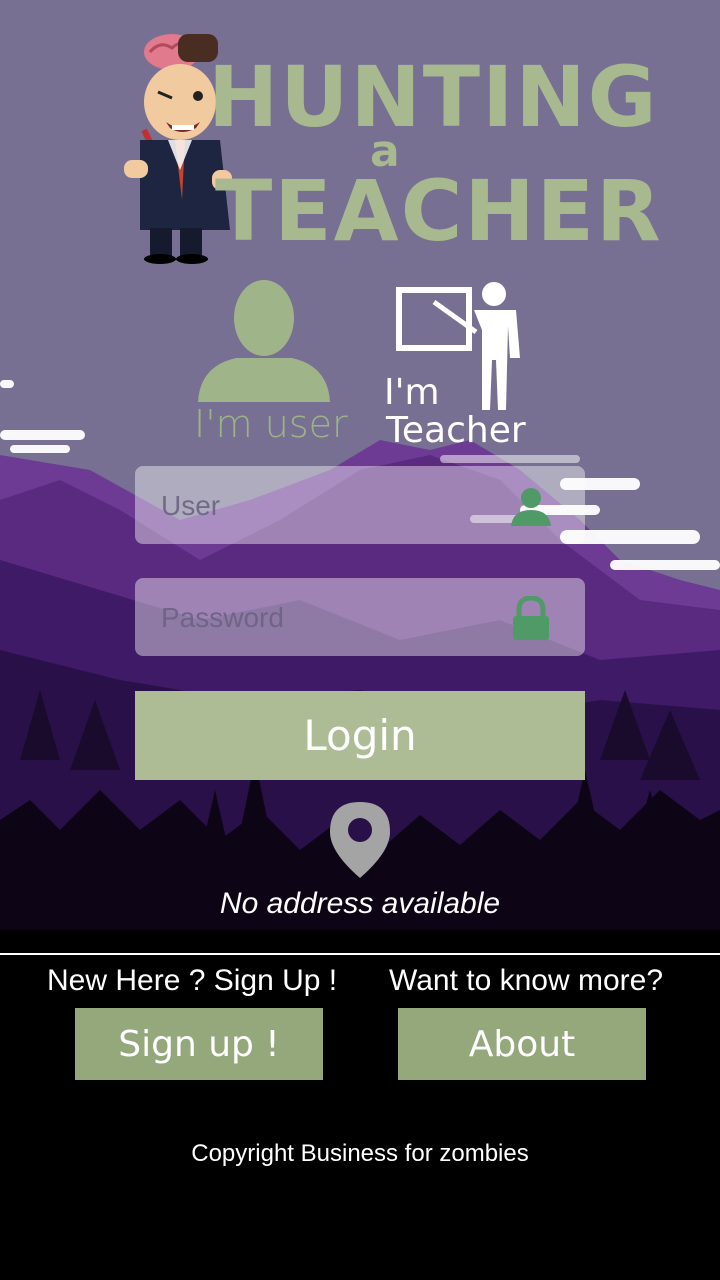 The image size is (720, 1280). Describe the element at coordinates (360, 735) in the screenshot. I see `login-button: Login` at that location.